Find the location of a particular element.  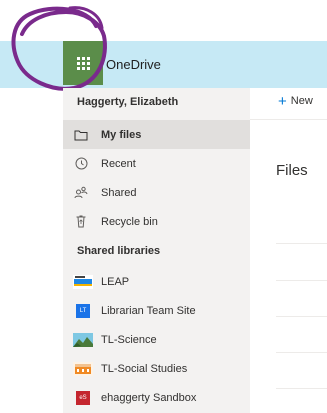

library-label: TL-Science is located at coordinates (129, 339).